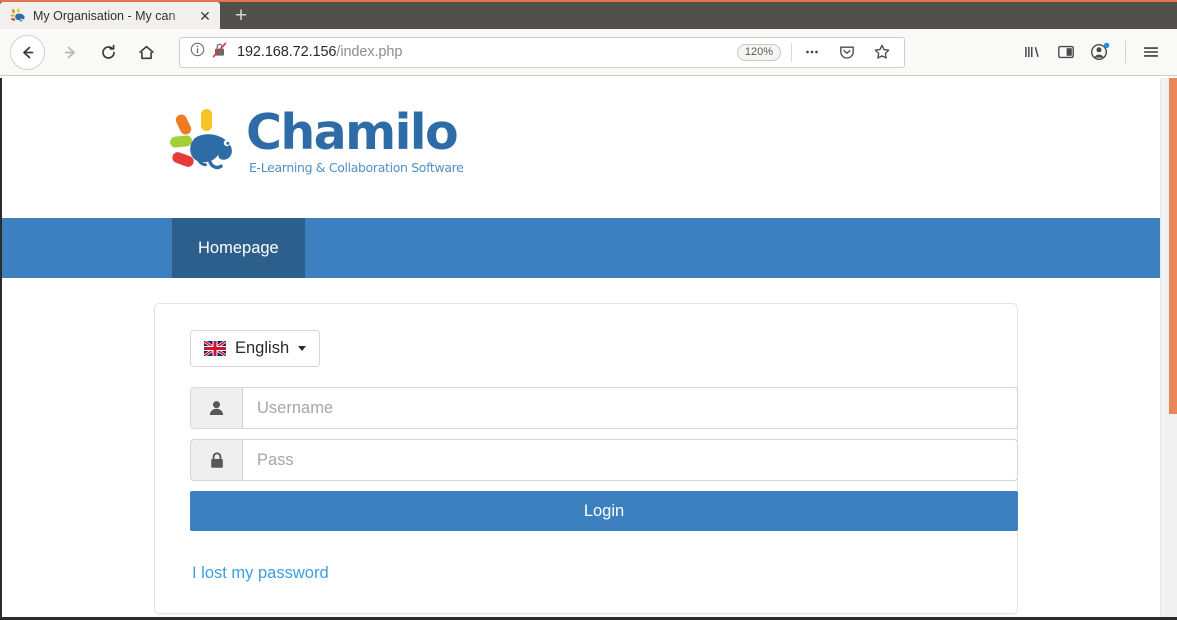  Describe the element at coordinates (87, 248) in the screenshot. I see `navbar-spacer` at that location.